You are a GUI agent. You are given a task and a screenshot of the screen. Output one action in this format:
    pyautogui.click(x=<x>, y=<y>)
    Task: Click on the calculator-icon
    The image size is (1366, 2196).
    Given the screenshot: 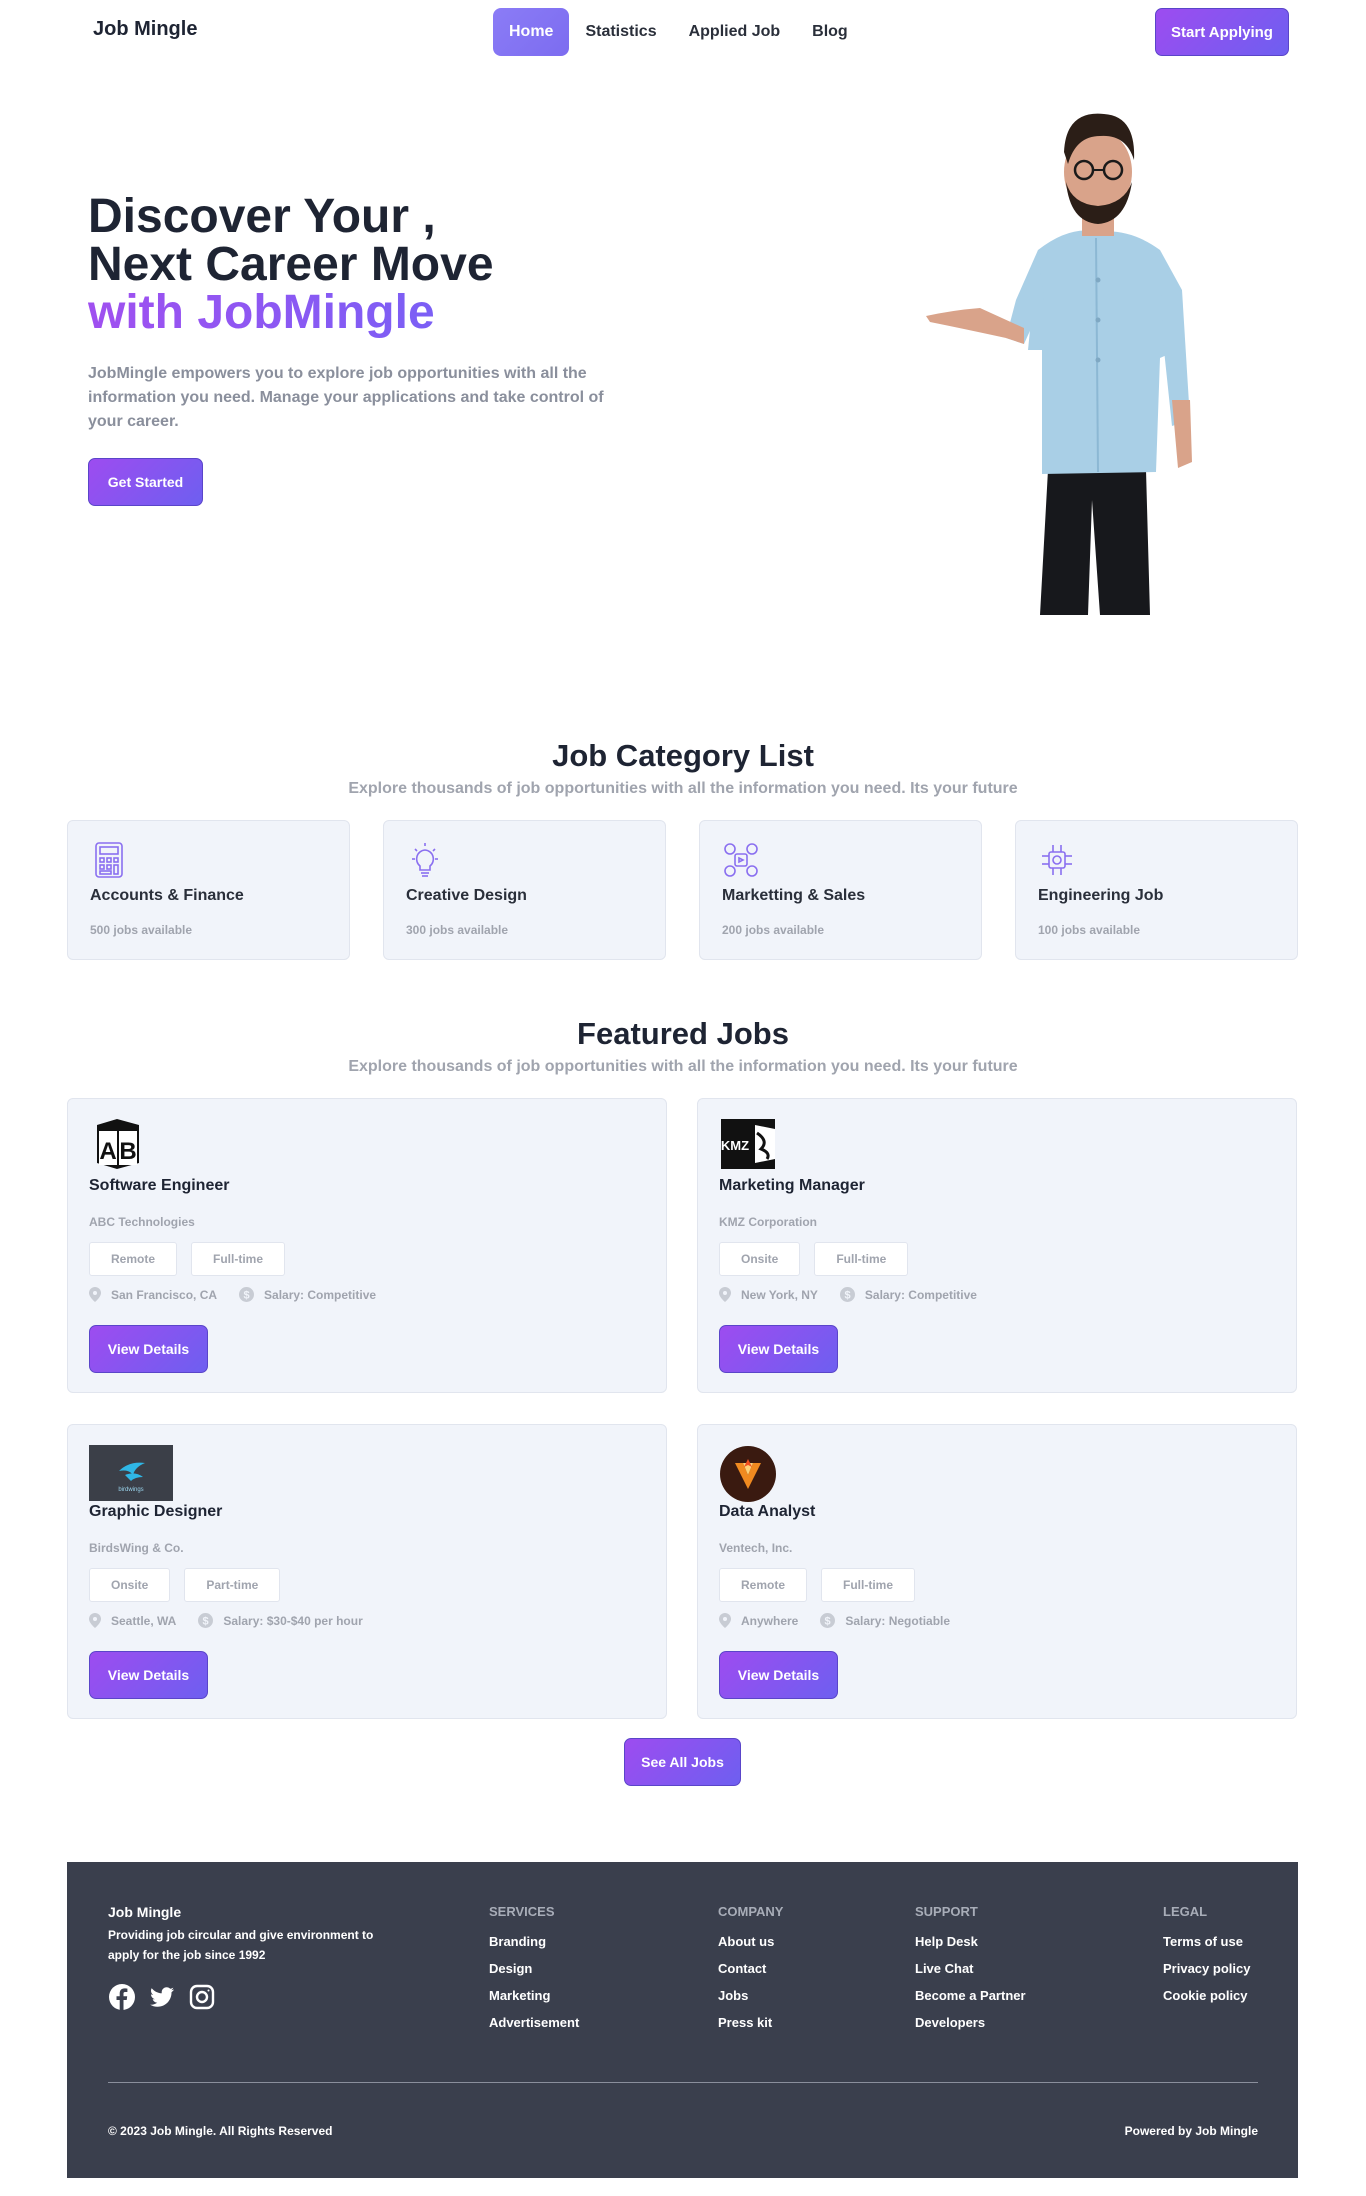 What is the action you would take?
    pyautogui.click(x=109, y=860)
    